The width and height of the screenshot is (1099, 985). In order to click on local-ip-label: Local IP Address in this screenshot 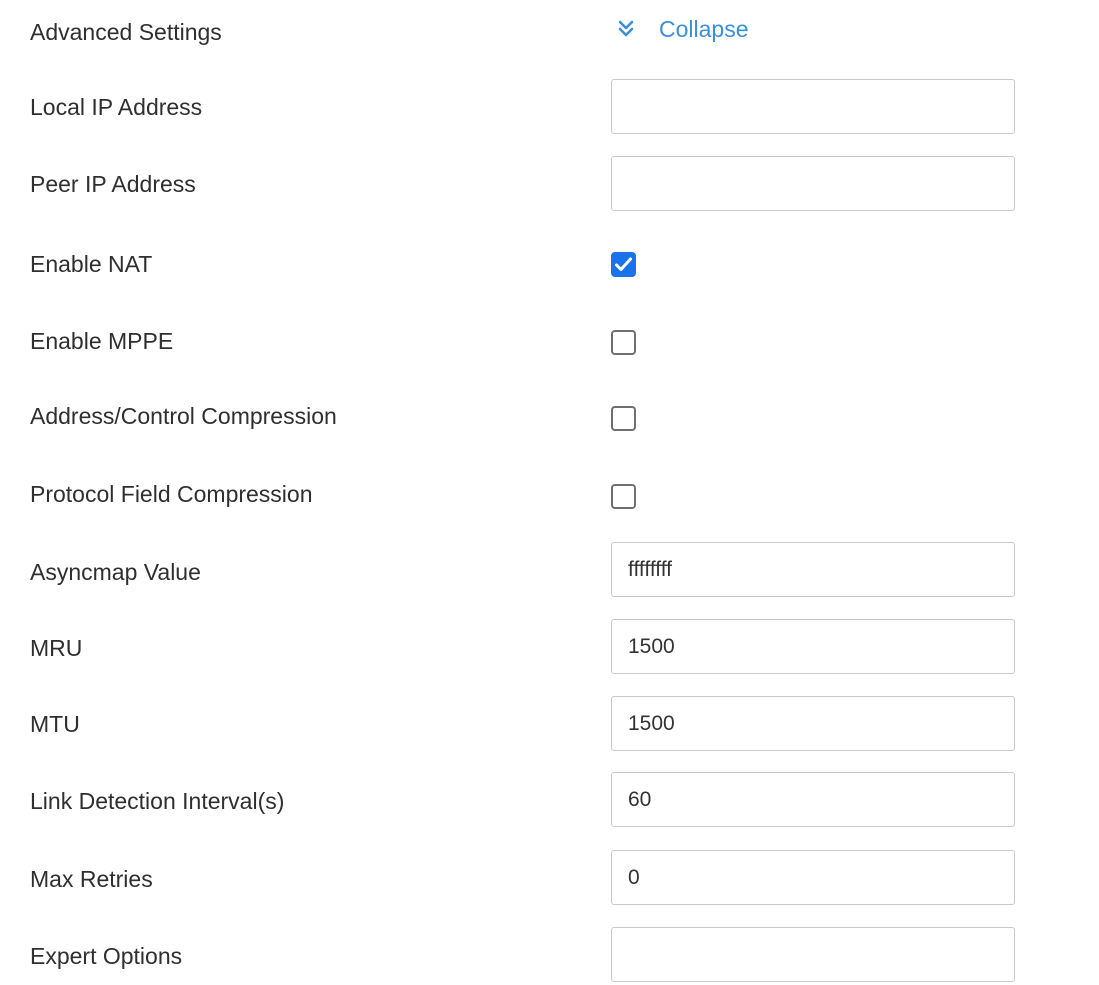, I will do `click(116, 107)`.